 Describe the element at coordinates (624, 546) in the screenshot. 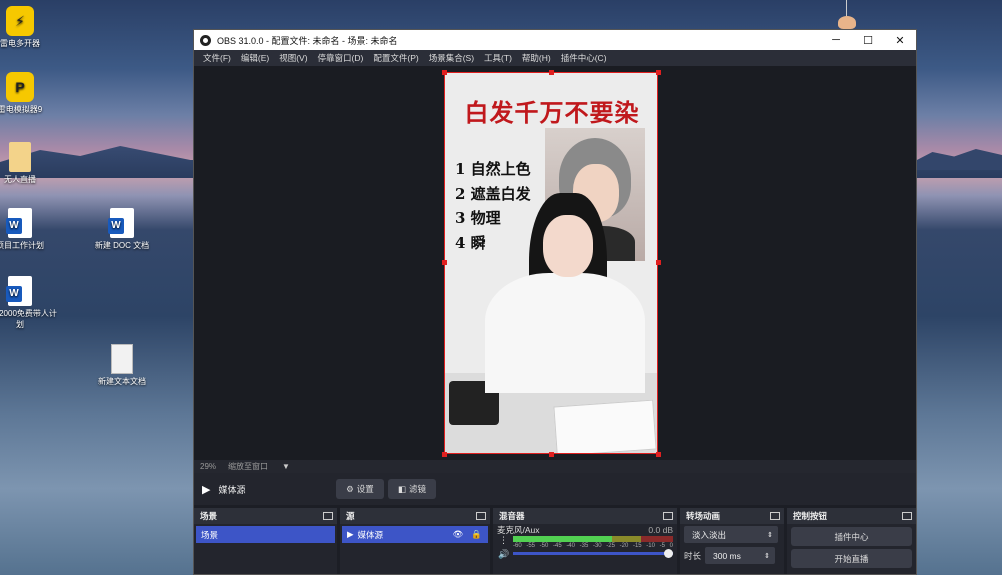

I see `meter-tick-label: -20` at that location.